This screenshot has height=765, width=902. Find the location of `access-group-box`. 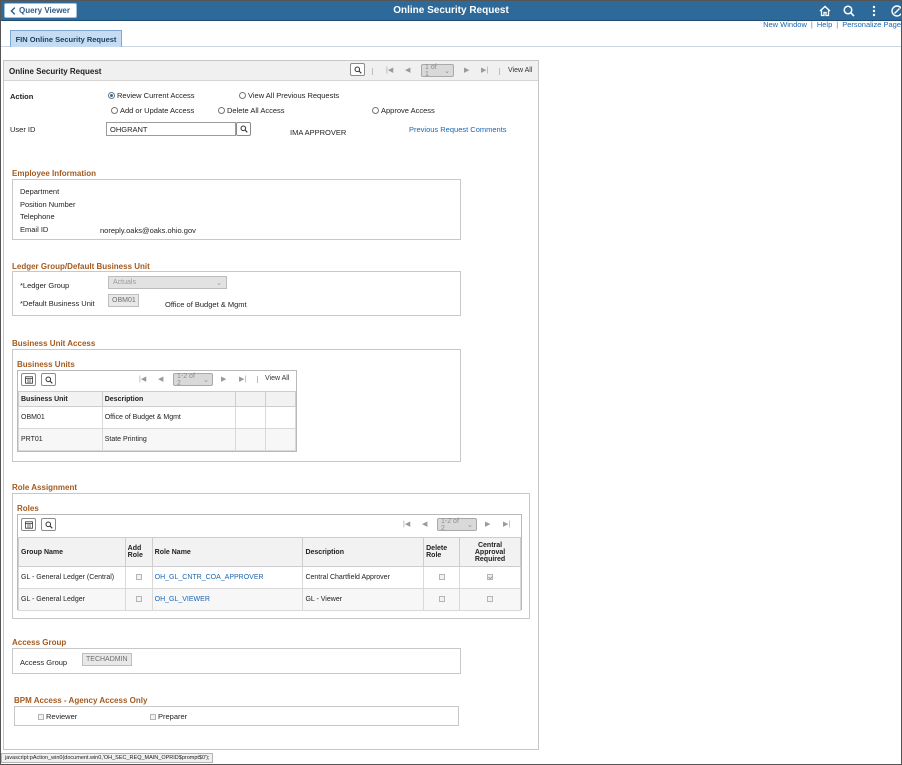

access-group-box is located at coordinates (236, 661).